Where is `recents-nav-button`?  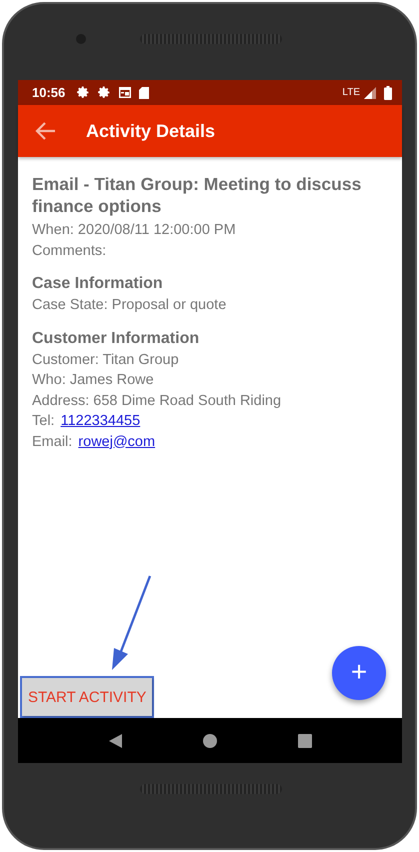 recents-nav-button is located at coordinates (305, 741).